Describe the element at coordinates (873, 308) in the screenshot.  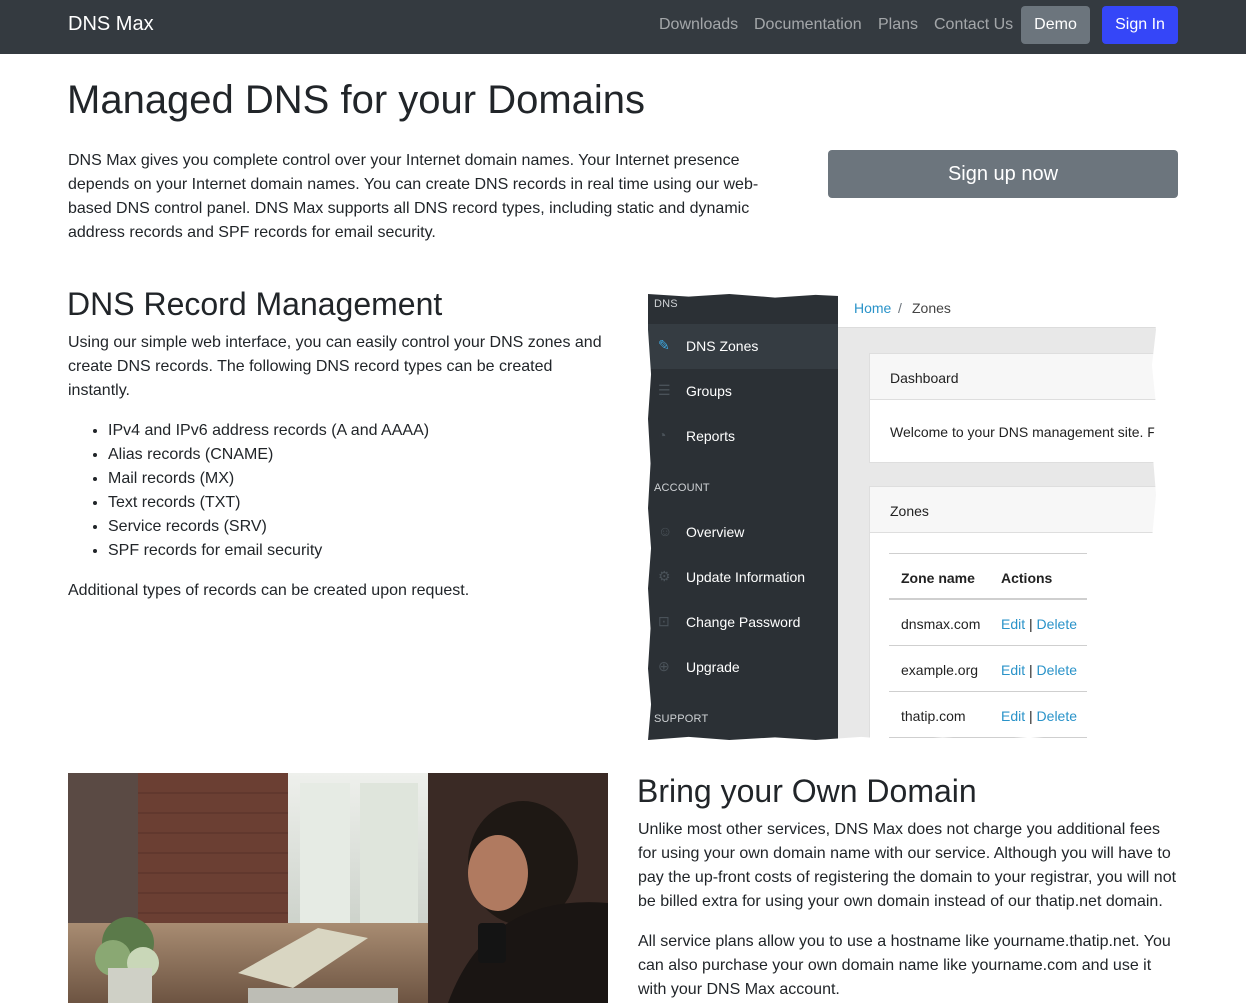
I see `breadcrumb-home: Home` at that location.